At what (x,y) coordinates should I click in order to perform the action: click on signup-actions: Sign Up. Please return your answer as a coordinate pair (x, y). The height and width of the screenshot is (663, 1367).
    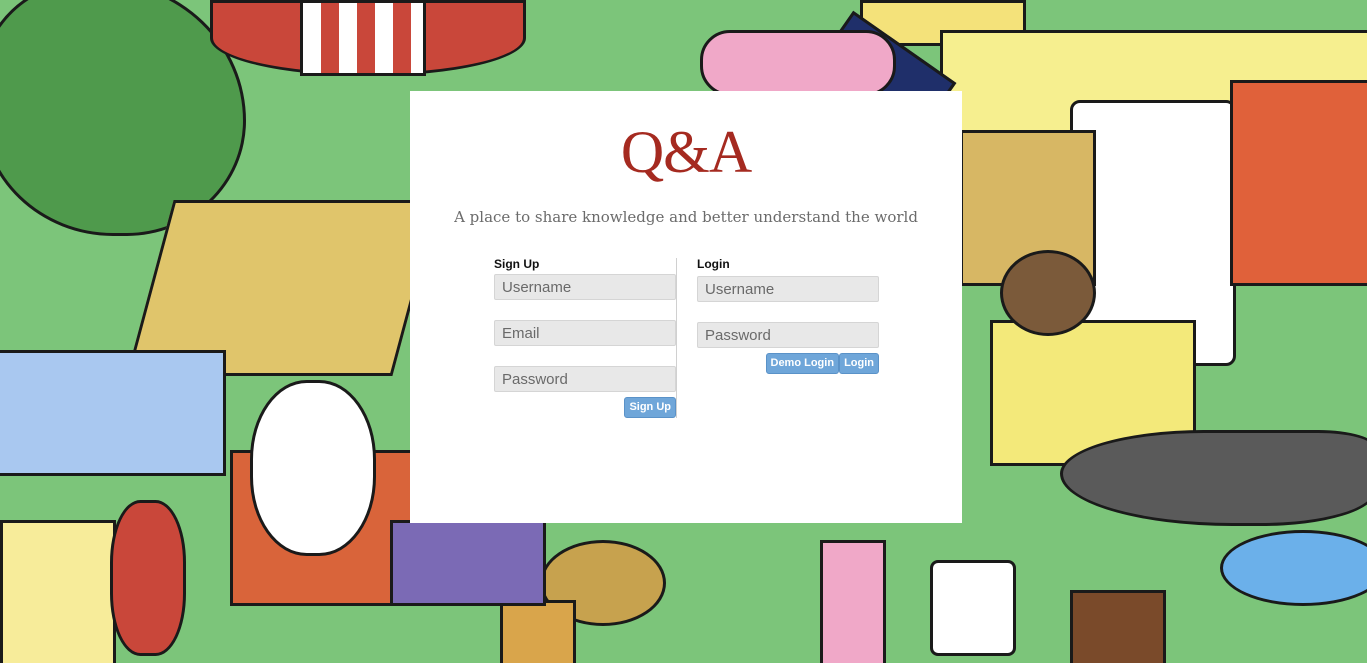
    Looking at the image, I should click on (585, 407).